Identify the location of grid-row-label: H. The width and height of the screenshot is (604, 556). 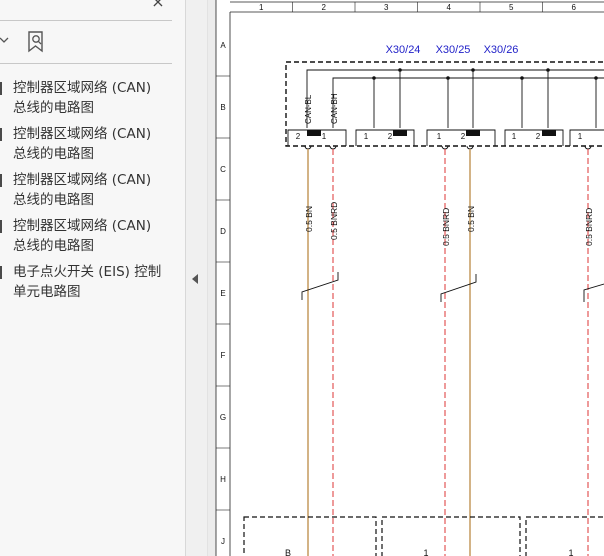
(223, 479).